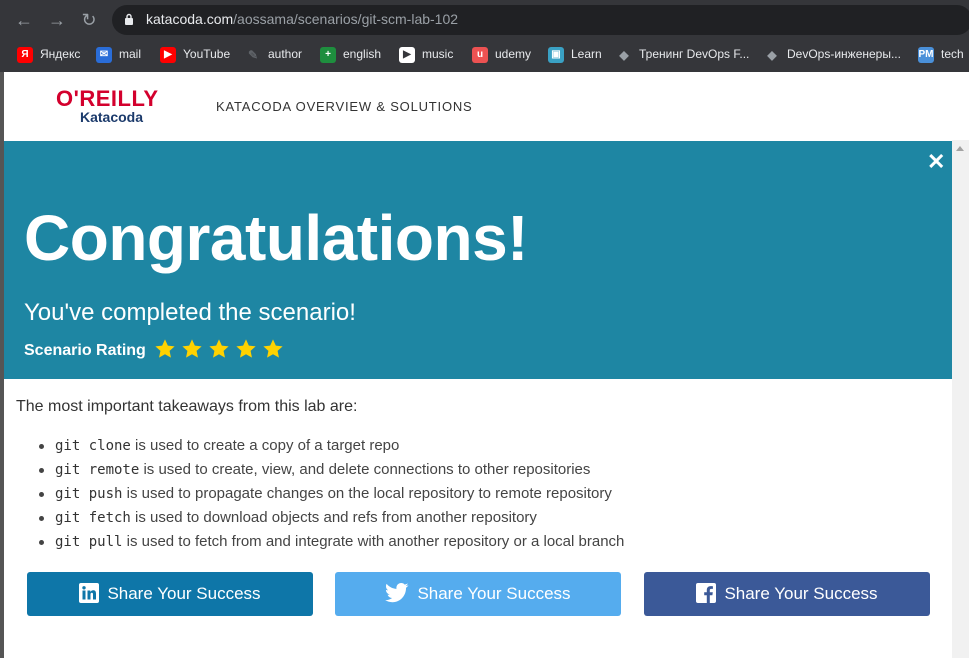  I want to click on pm-icon: PM, so click(926, 54).